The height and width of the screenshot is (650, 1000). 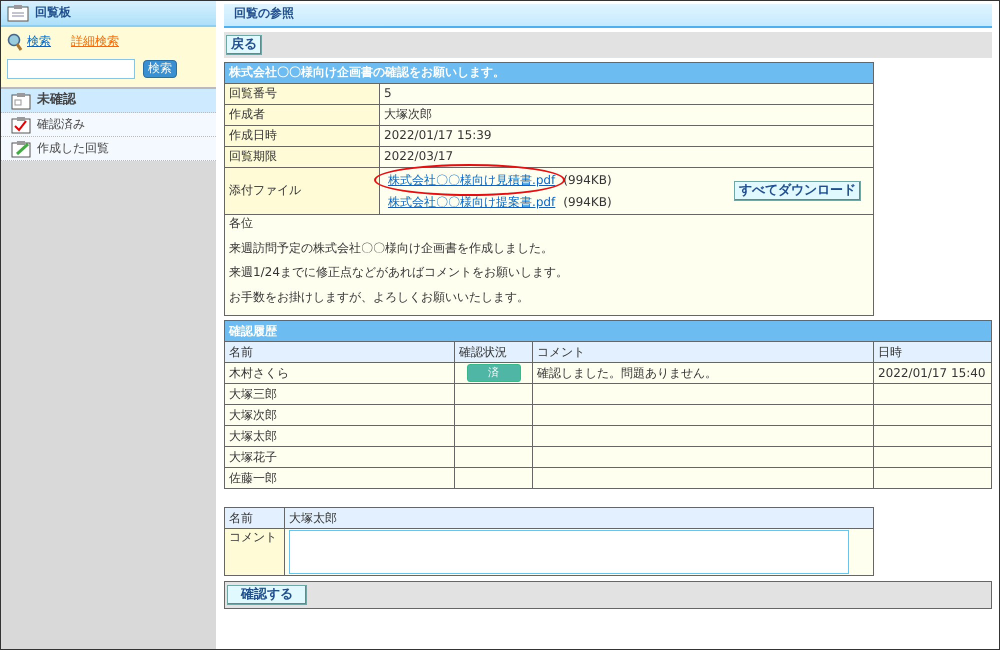 What do you see at coordinates (472, 202) in the screenshot?
I see `attachment-link: 株式会社〇〇様向け提案書.pdf` at bounding box center [472, 202].